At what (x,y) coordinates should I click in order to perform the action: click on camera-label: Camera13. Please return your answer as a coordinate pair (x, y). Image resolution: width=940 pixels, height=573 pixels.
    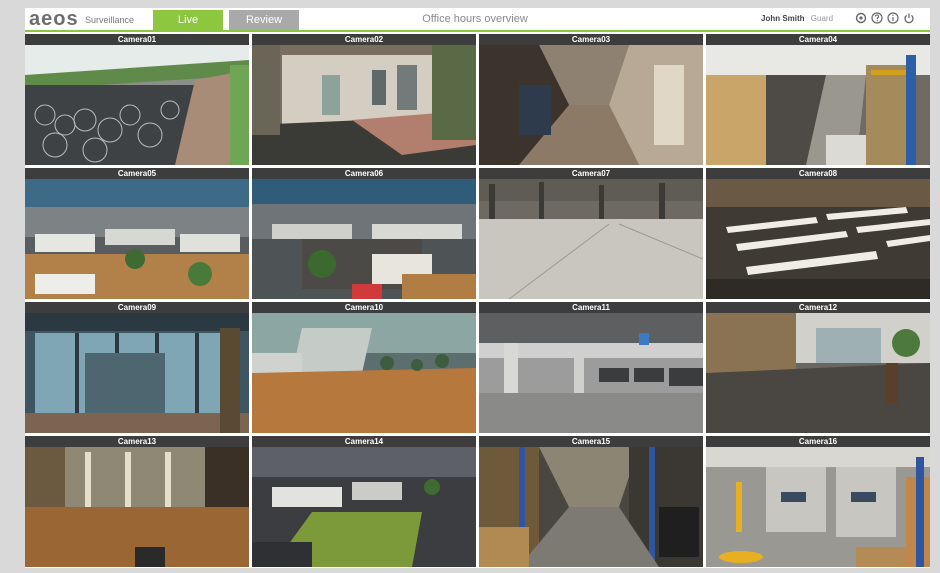
    Looking at the image, I should click on (137, 441).